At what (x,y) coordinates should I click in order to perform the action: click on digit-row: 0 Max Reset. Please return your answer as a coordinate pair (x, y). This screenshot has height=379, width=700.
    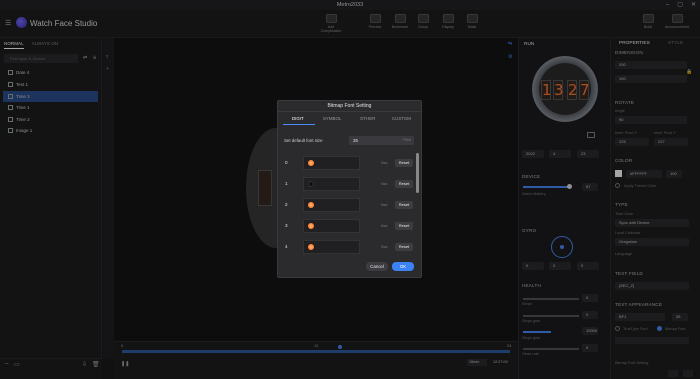
    Looking at the image, I should click on (348, 163).